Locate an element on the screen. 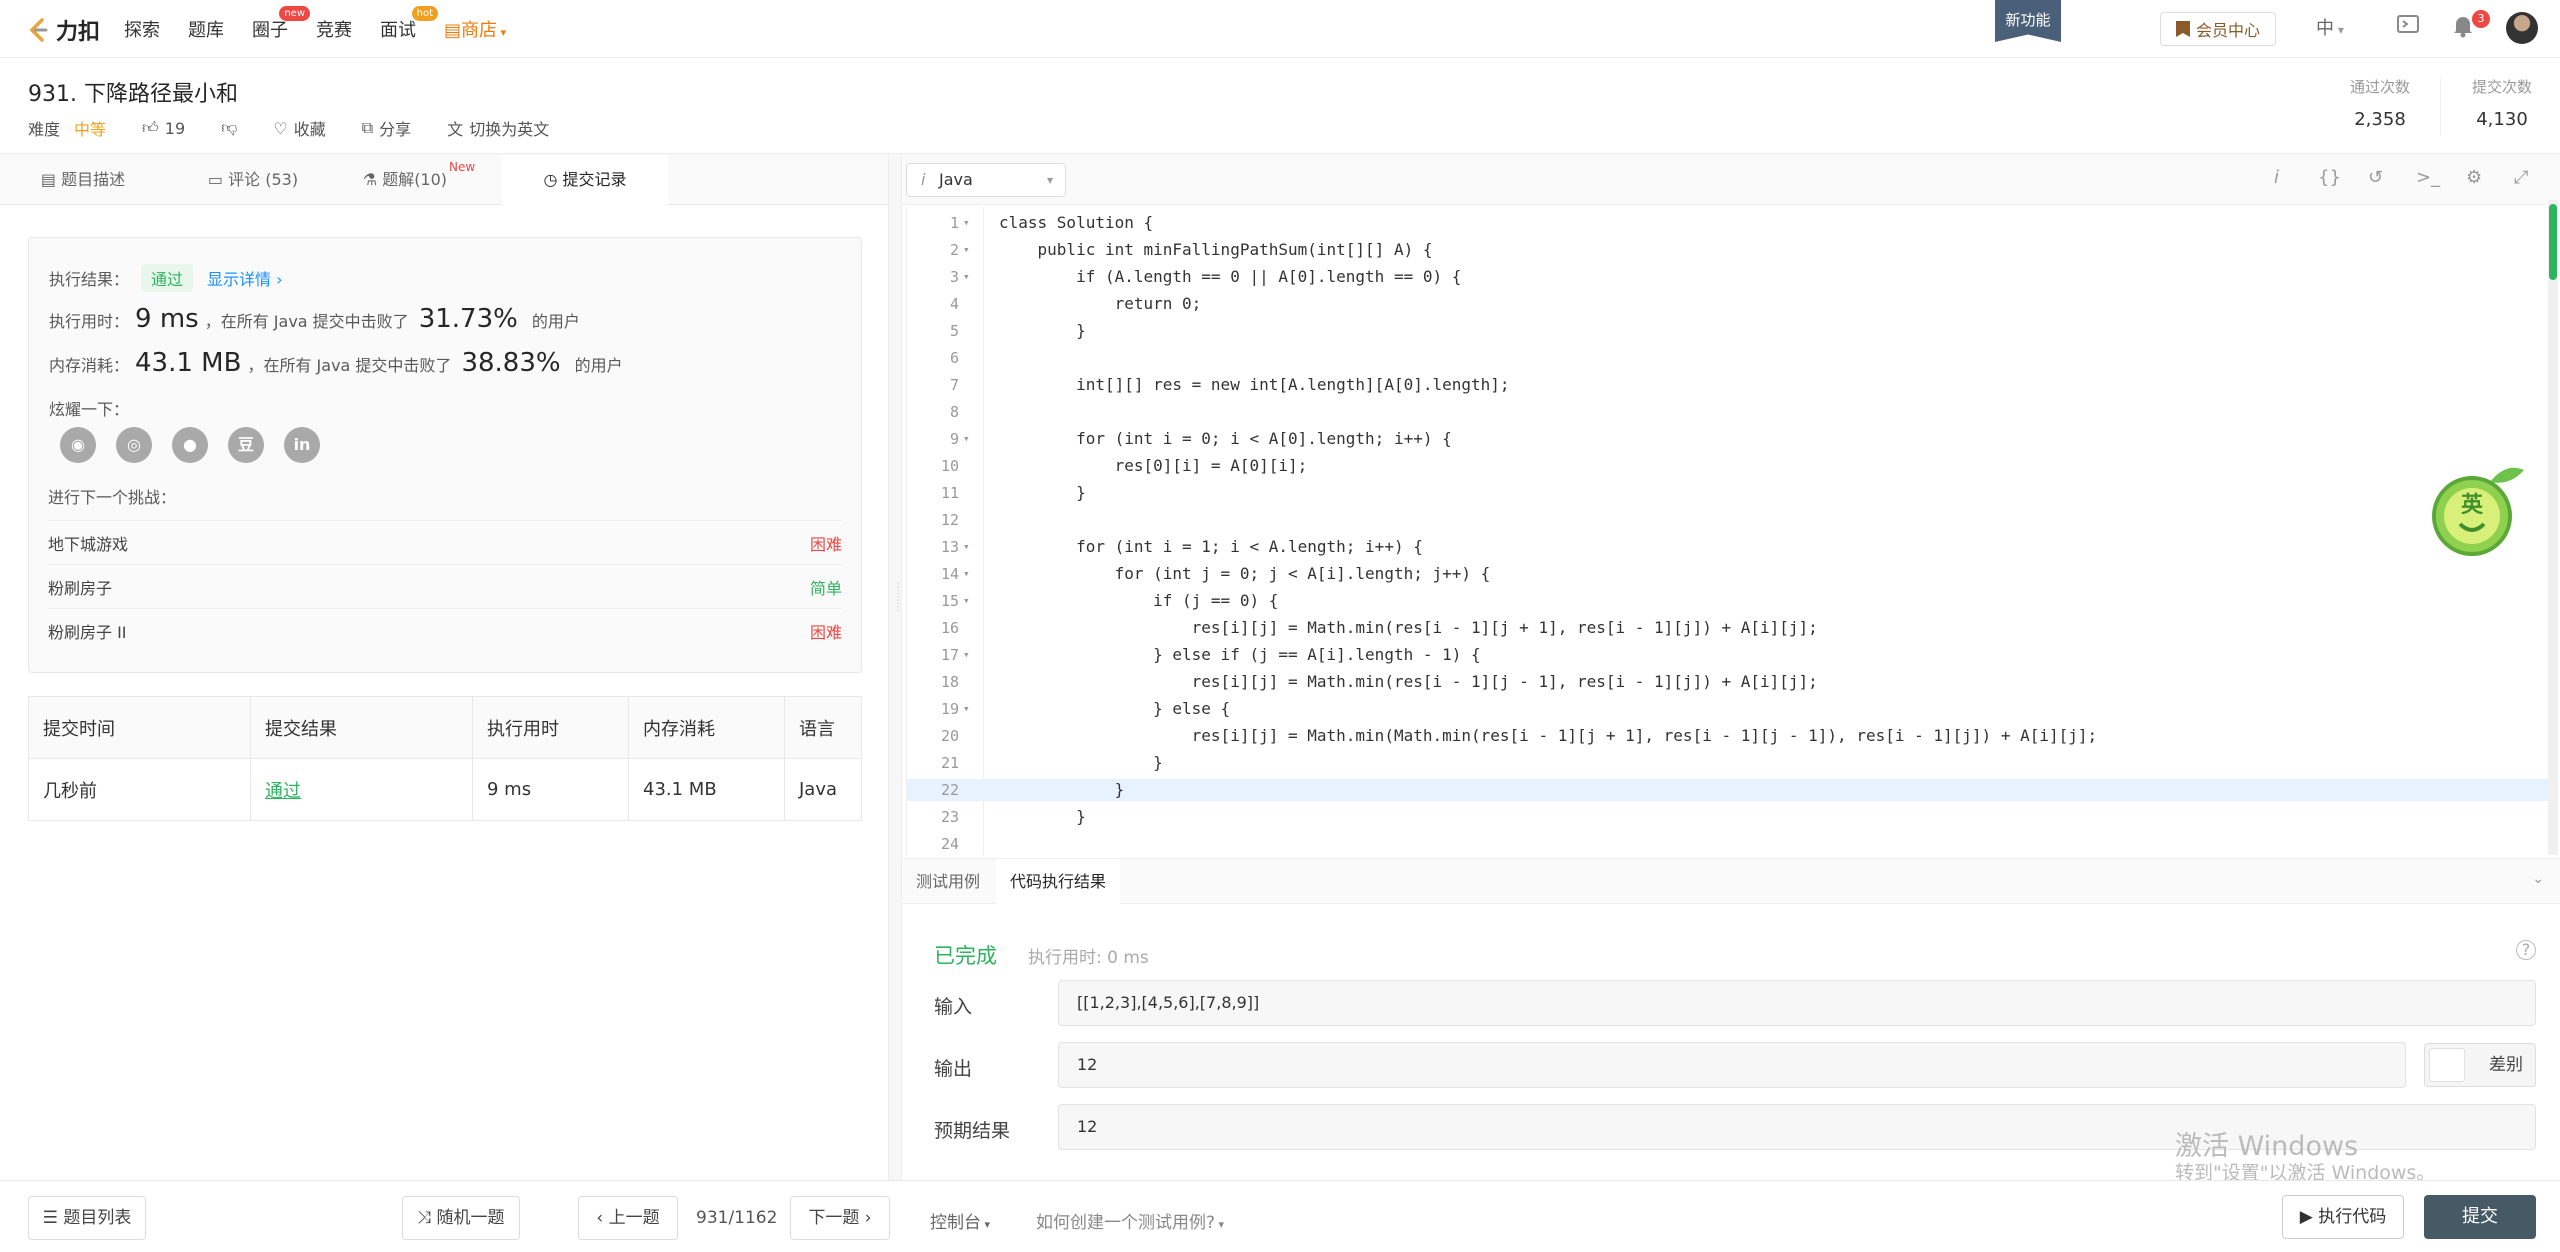 The image size is (2560, 1252). logo: 力扣 is located at coordinates (63, 30).